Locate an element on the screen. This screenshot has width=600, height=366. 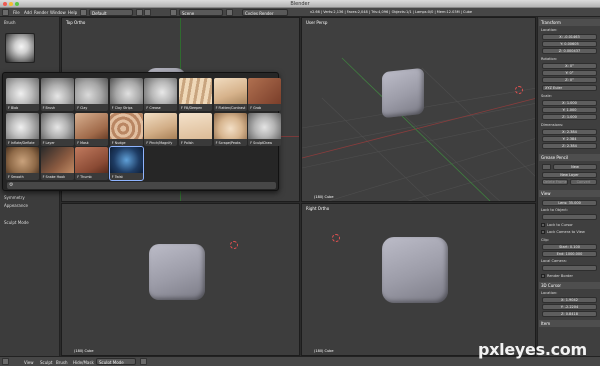
resize-handle-icon: ⚙ is located at coordinates (11, 185).